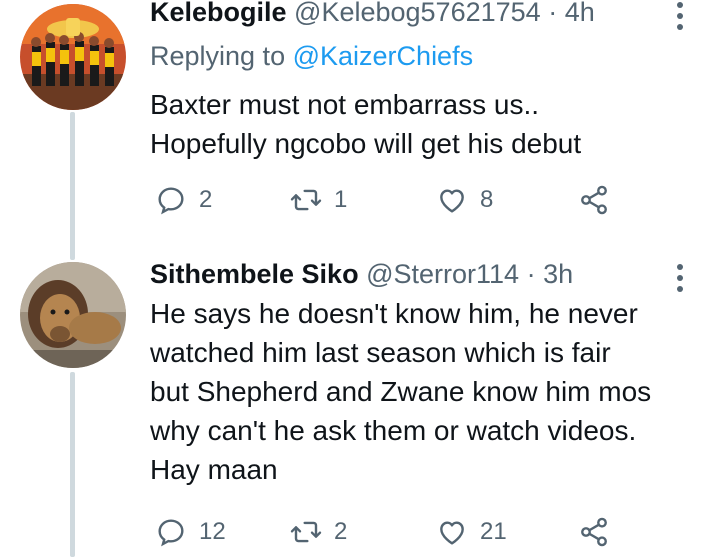 The image size is (720, 557). Describe the element at coordinates (471, 532) in the screenshot. I see `like-button: 21` at that location.